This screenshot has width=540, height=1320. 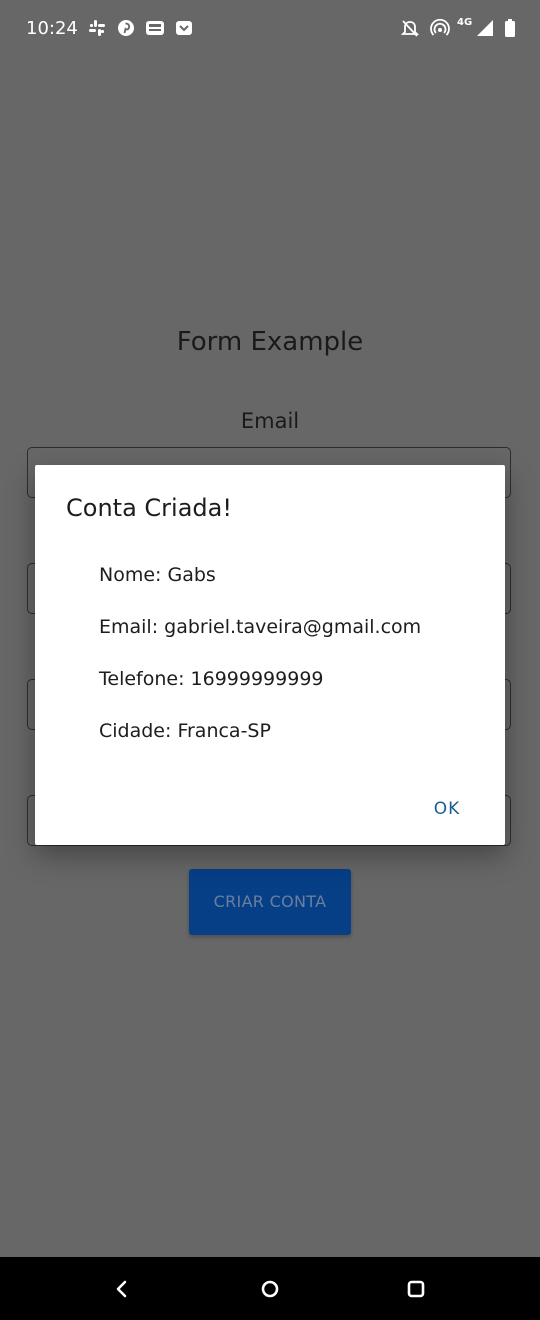 What do you see at coordinates (465, 22) in the screenshot?
I see `network-type-label: 4G` at bounding box center [465, 22].